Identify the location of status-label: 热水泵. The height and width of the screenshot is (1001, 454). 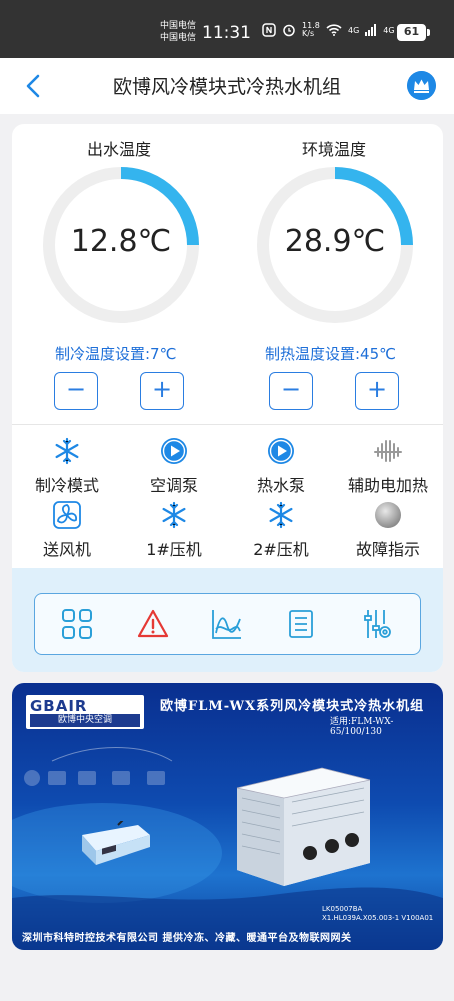
(280, 485).